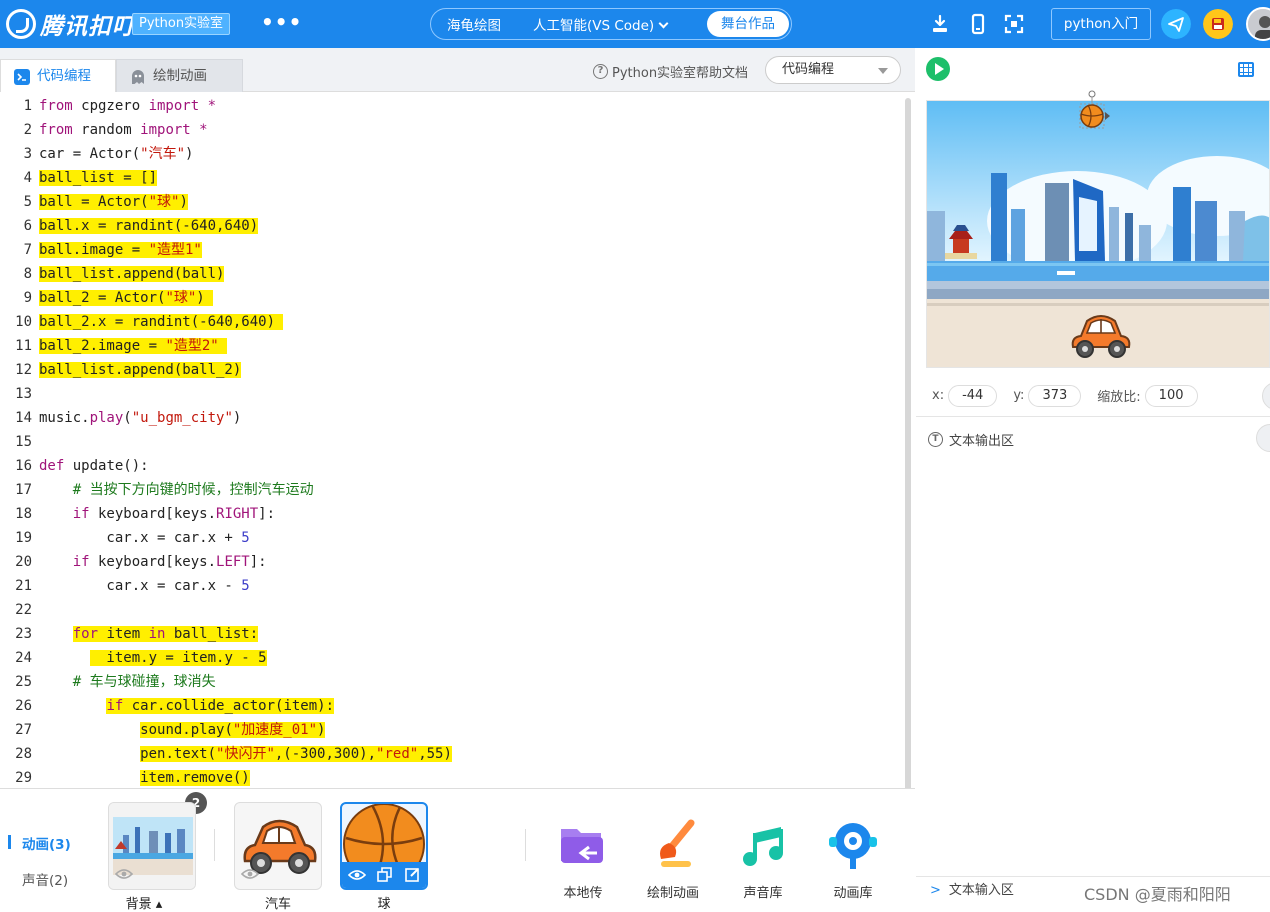  Describe the element at coordinates (1093, 396) in the screenshot. I see `sprite-coordinate-bar: x: -44 y: 373 缩放比: 100` at that location.